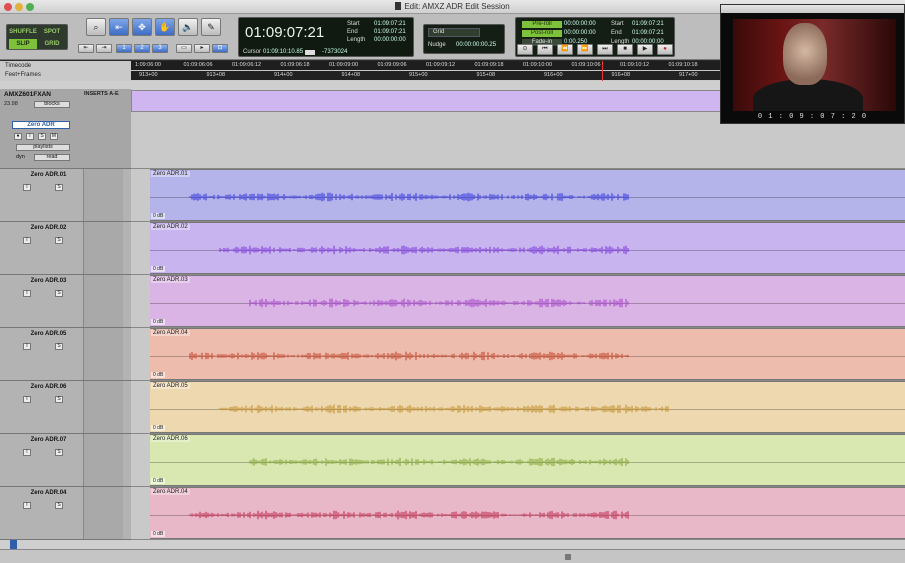 The height and width of the screenshot is (563, 905). What do you see at coordinates (454, 32) in the screenshot?
I see `grid-value-dropdown: Grid` at bounding box center [454, 32].